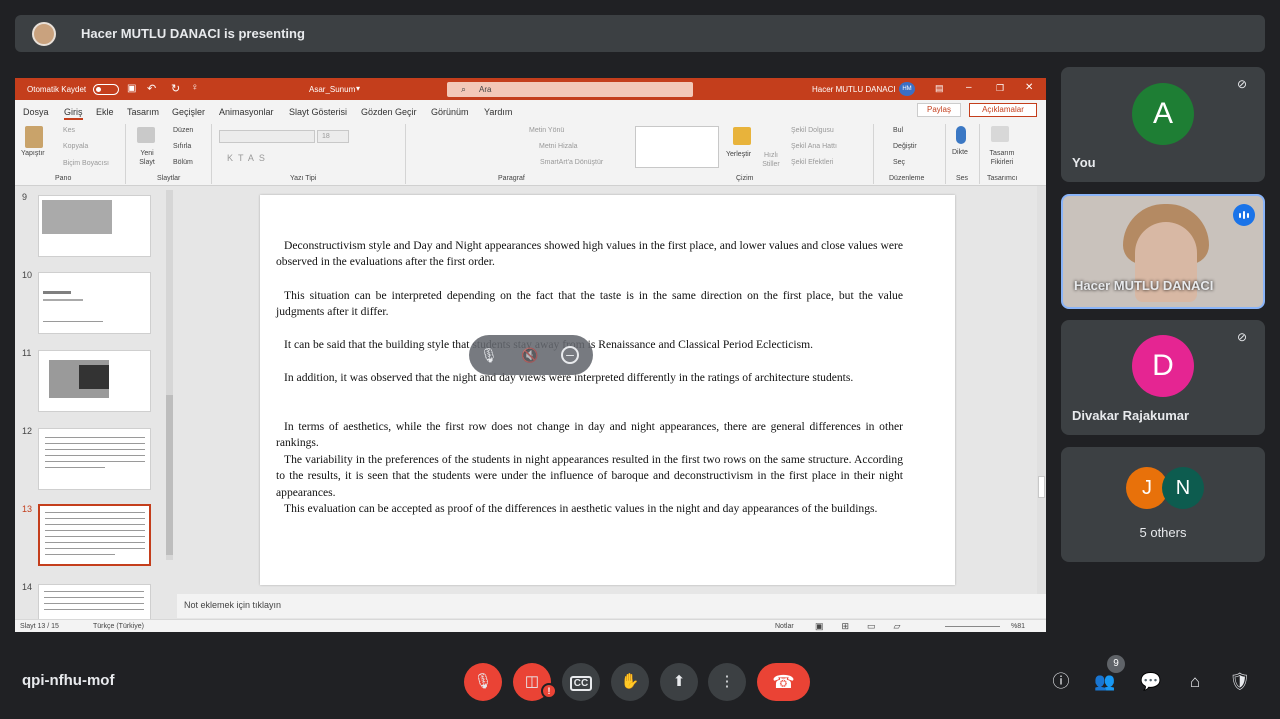 This screenshot has height=719, width=1280. I want to click on notes-toggle: Notlar, so click(784, 626).